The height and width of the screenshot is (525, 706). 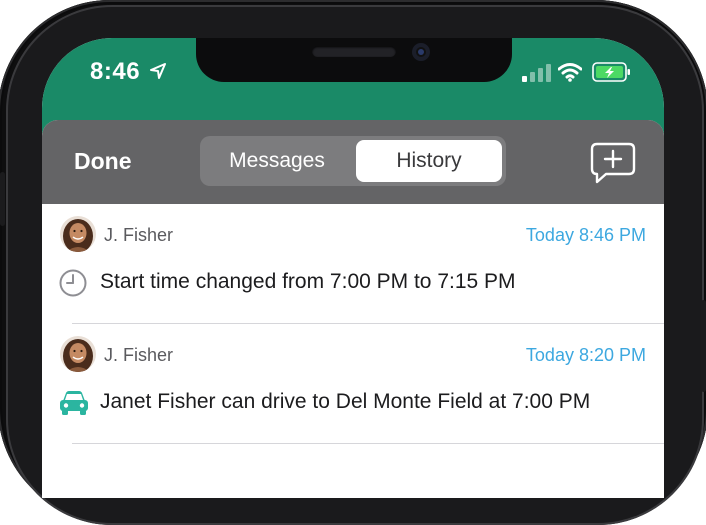 I want to click on tab-messages: Messages, so click(x=277, y=161).